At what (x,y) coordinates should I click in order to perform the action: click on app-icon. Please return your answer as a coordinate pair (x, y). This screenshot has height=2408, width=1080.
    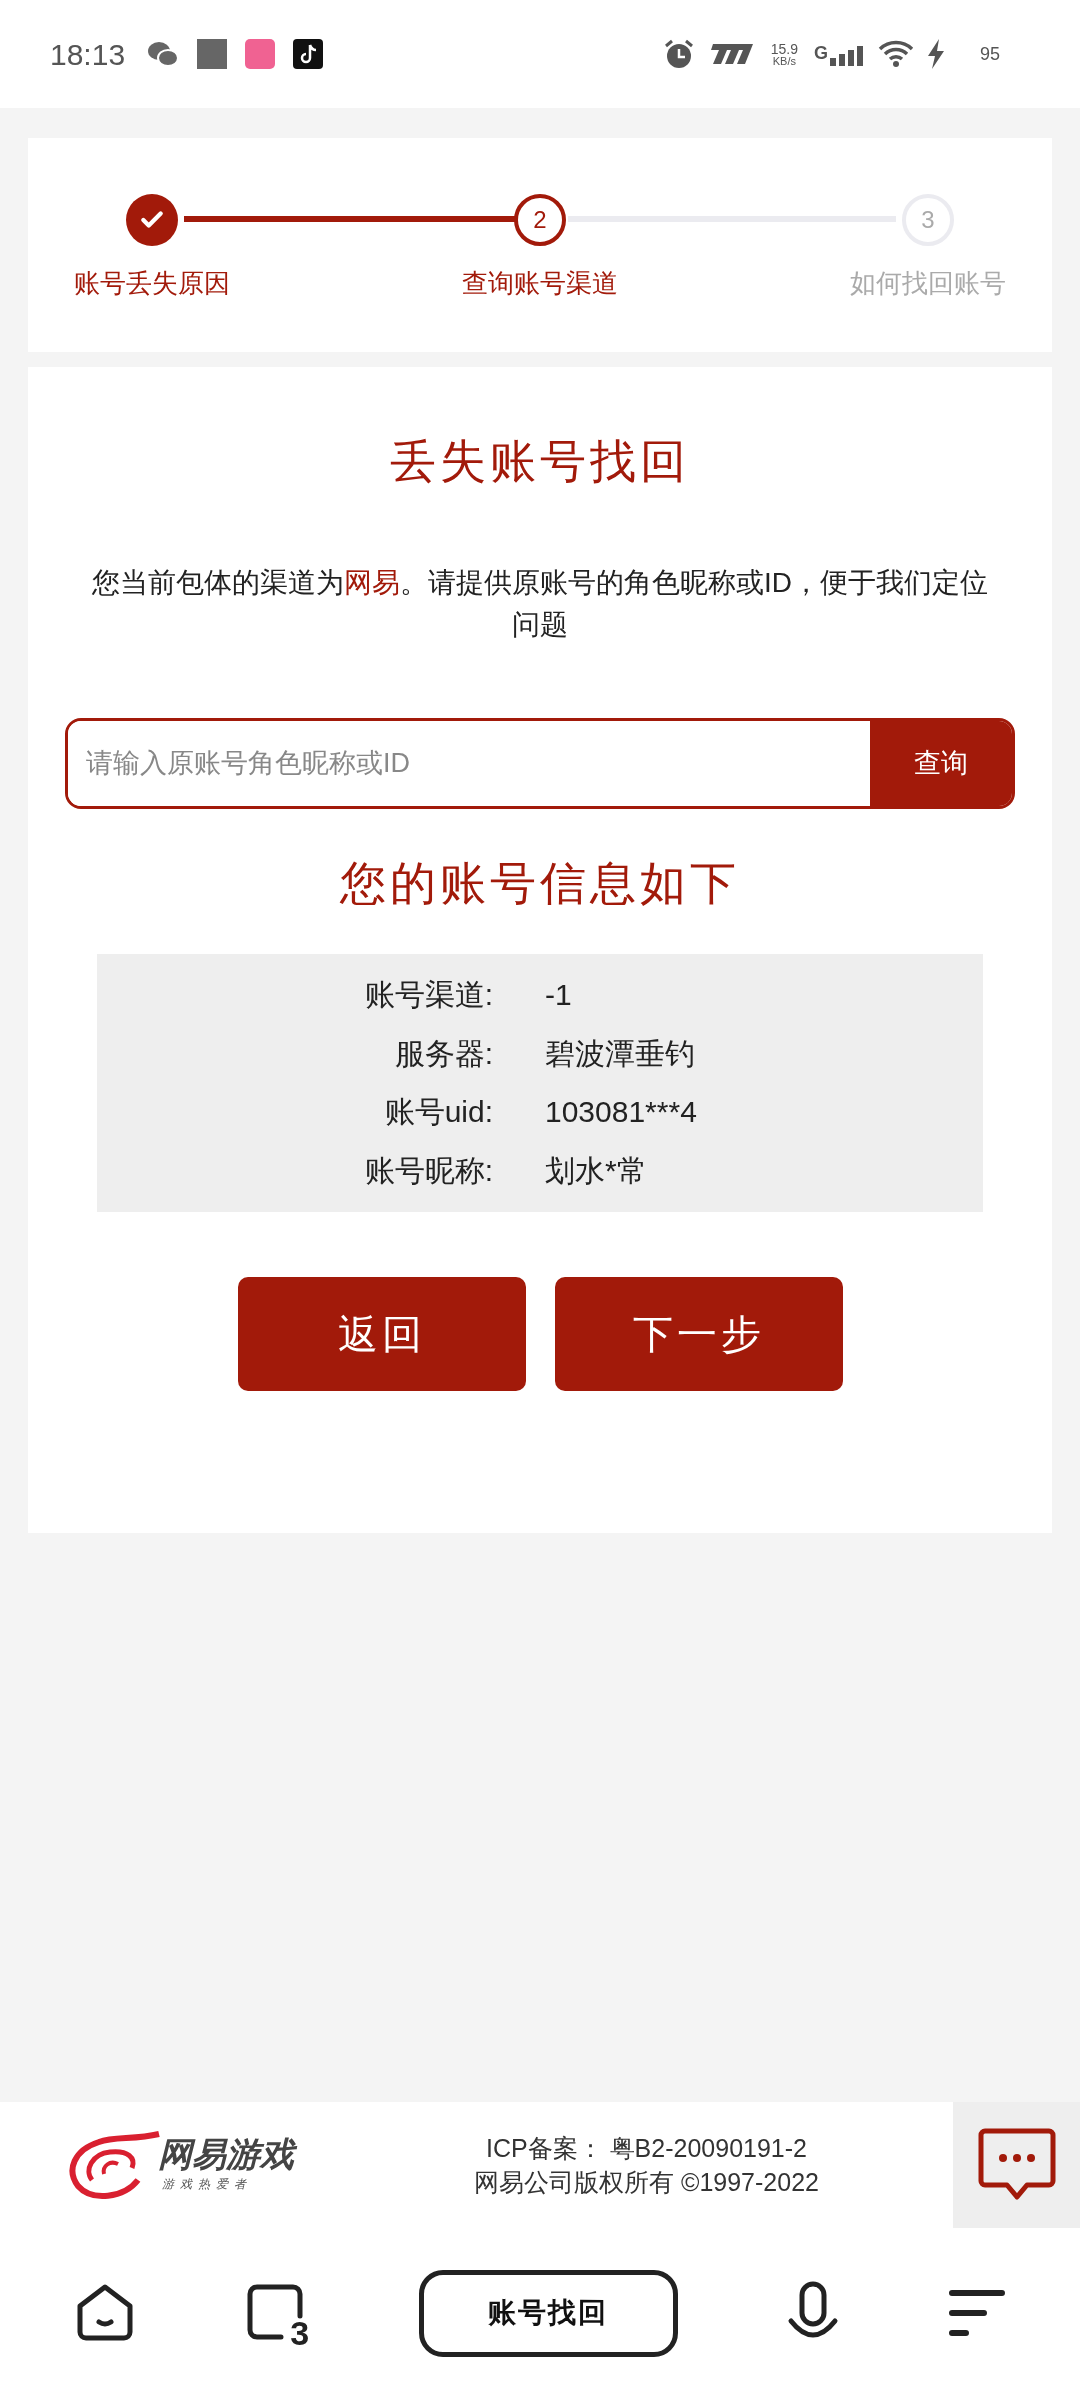
    Looking at the image, I should click on (212, 54).